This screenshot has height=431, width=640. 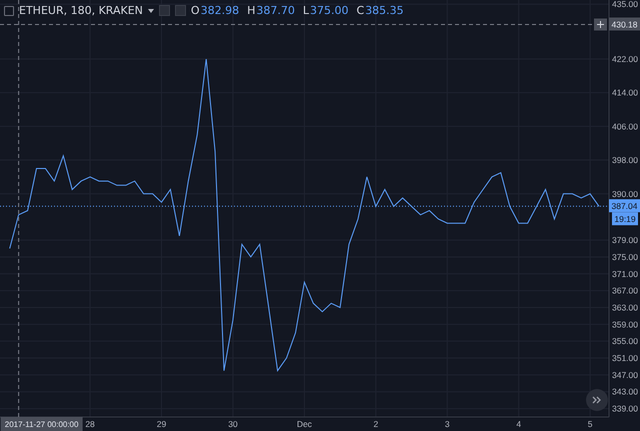 I want to click on time-axis-label: 2, so click(x=375, y=424).